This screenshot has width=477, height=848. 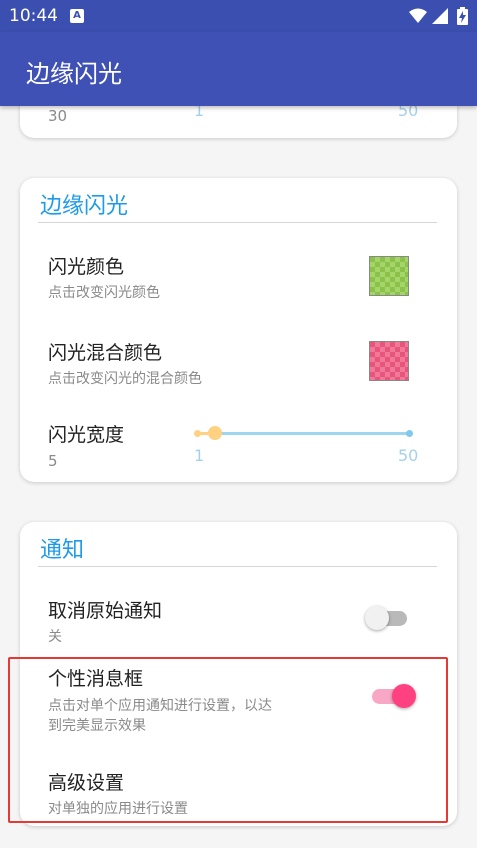 What do you see at coordinates (215, 433) in the screenshot?
I see `slider-thumb` at bounding box center [215, 433].